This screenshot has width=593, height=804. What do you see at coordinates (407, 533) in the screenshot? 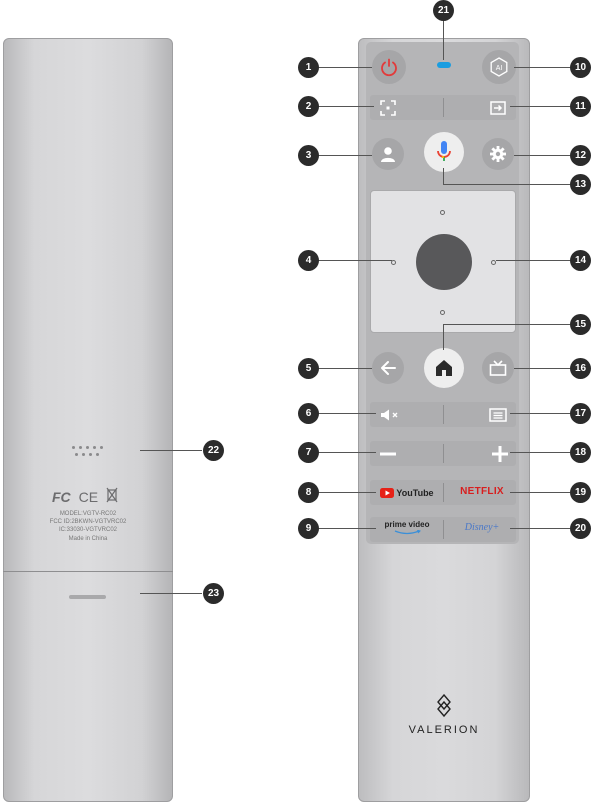
I see `prime-smile-icon` at bounding box center [407, 533].